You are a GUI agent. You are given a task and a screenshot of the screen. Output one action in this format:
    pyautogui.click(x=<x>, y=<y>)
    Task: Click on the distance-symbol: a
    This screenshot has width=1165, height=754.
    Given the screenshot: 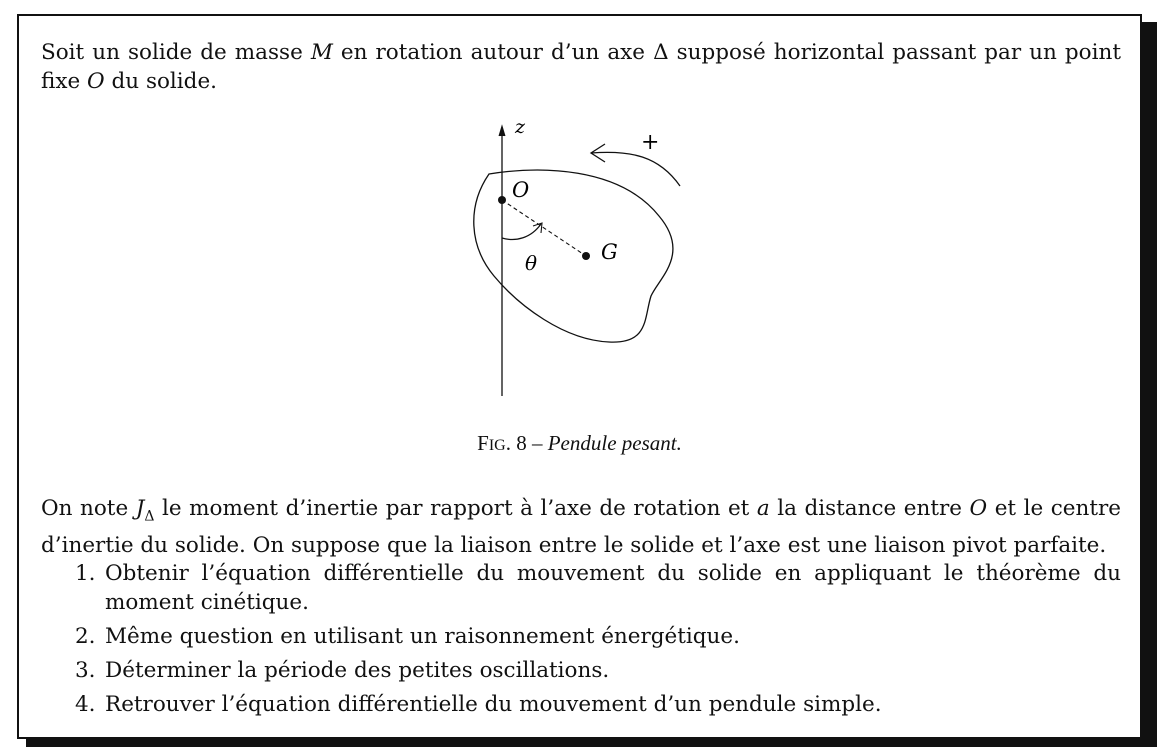 What is the action you would take?
    pyautogui.click(x=763, y=508)
    